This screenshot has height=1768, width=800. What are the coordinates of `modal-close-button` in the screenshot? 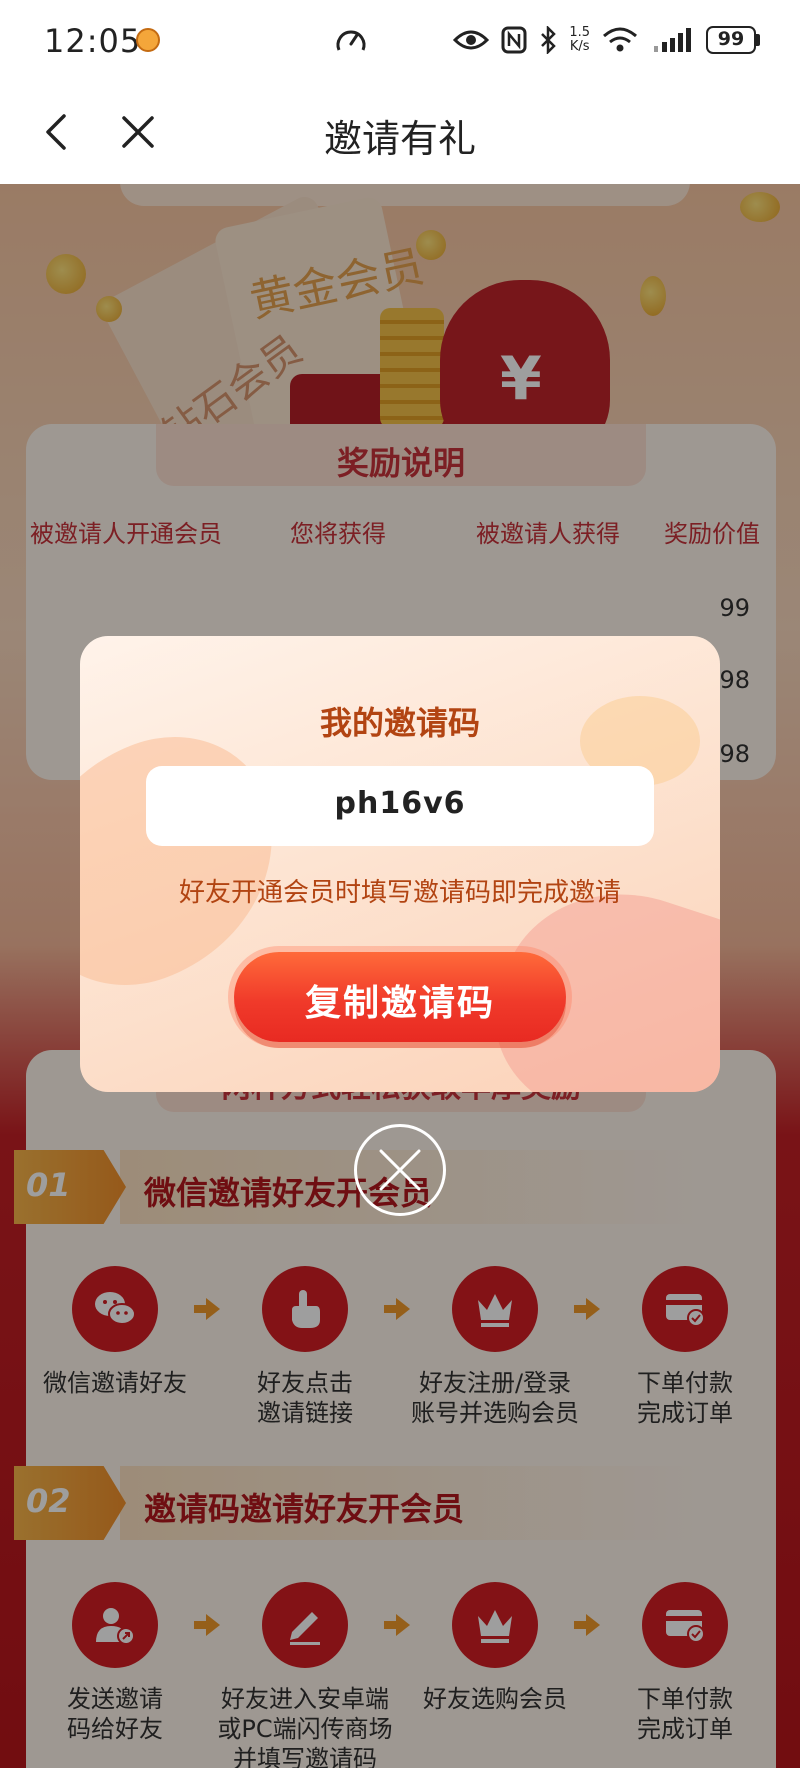 It's located at (400, 1170).